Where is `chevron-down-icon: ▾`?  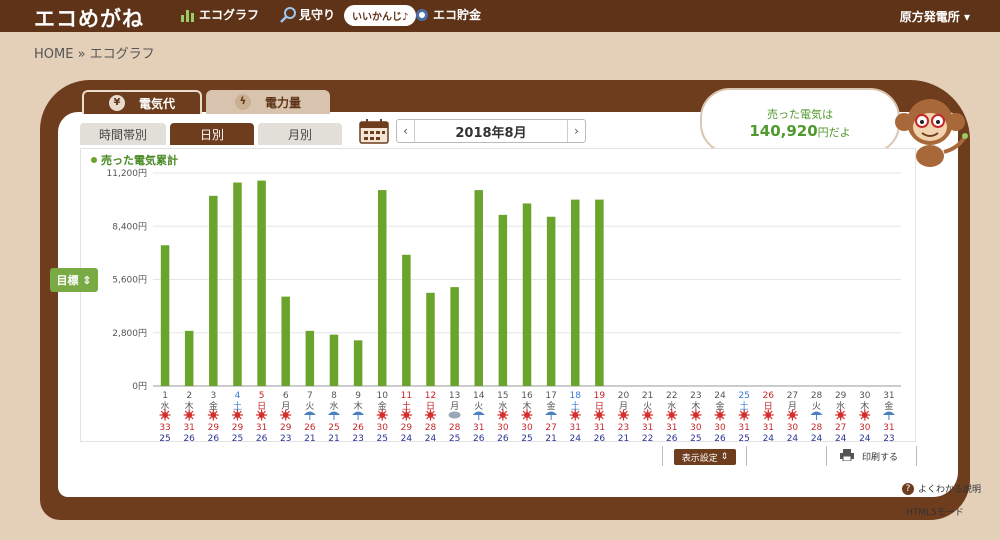
chevron-down-icon: ▾ is located at coordinates (966, 17).